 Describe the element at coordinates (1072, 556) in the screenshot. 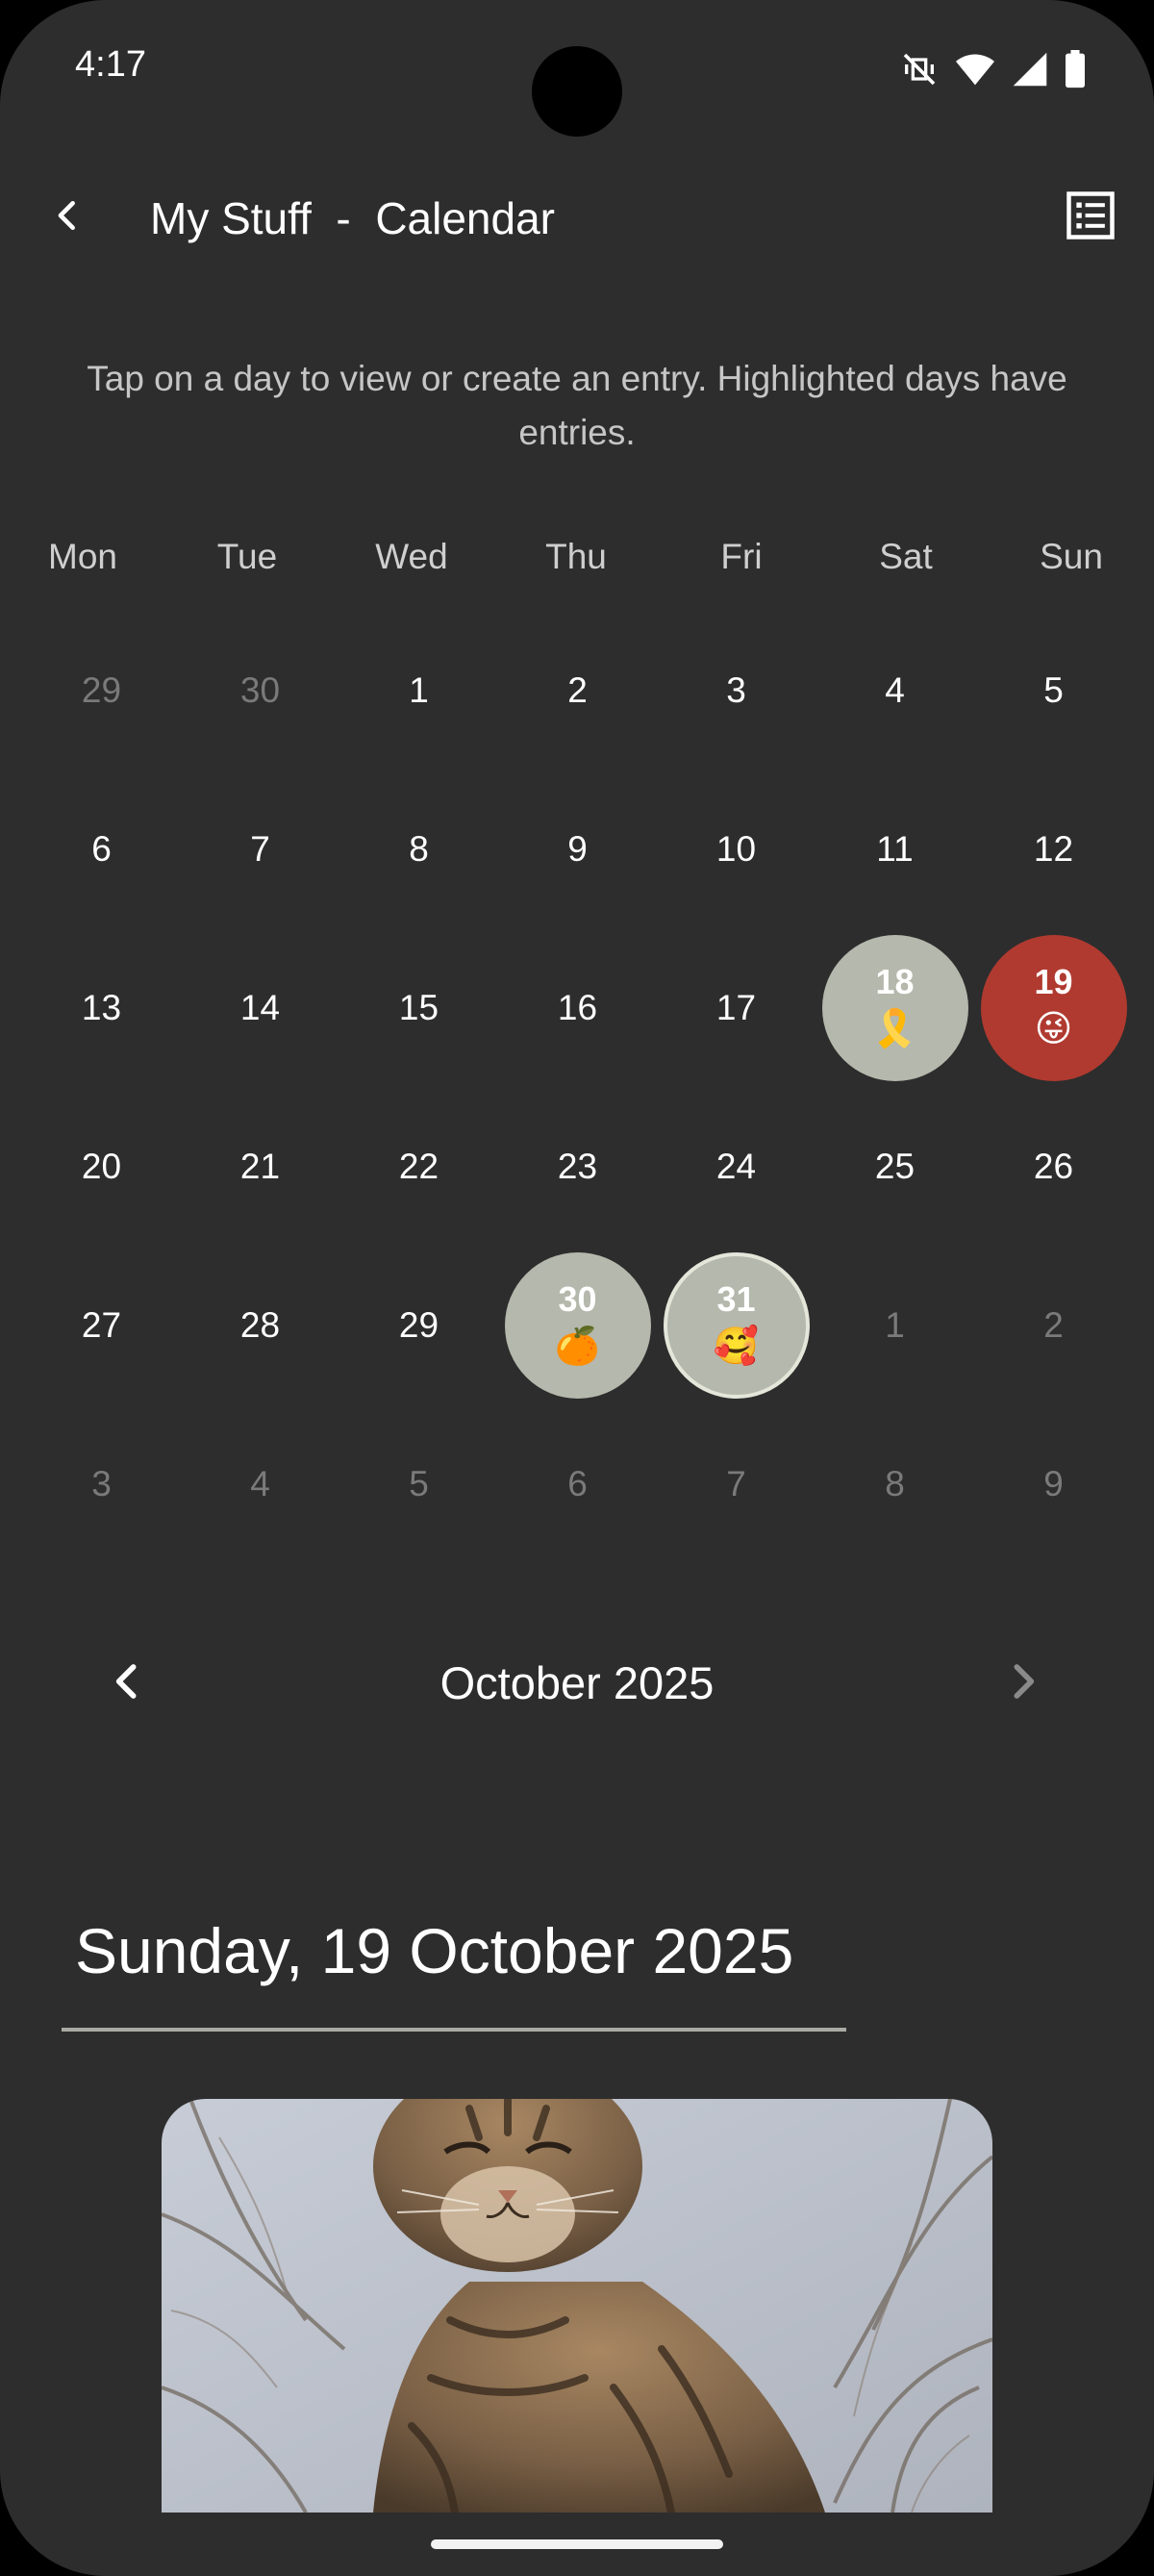

I see `weekday-sun: Sun` at that location.